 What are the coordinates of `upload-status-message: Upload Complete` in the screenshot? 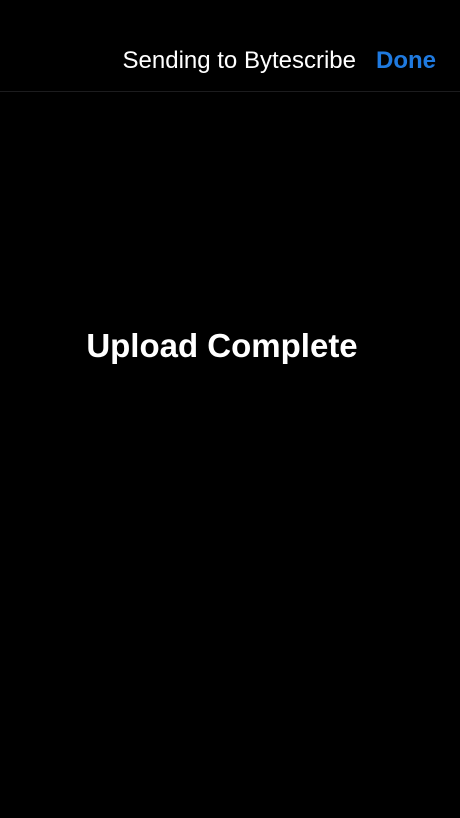 It's located at (222, 345).